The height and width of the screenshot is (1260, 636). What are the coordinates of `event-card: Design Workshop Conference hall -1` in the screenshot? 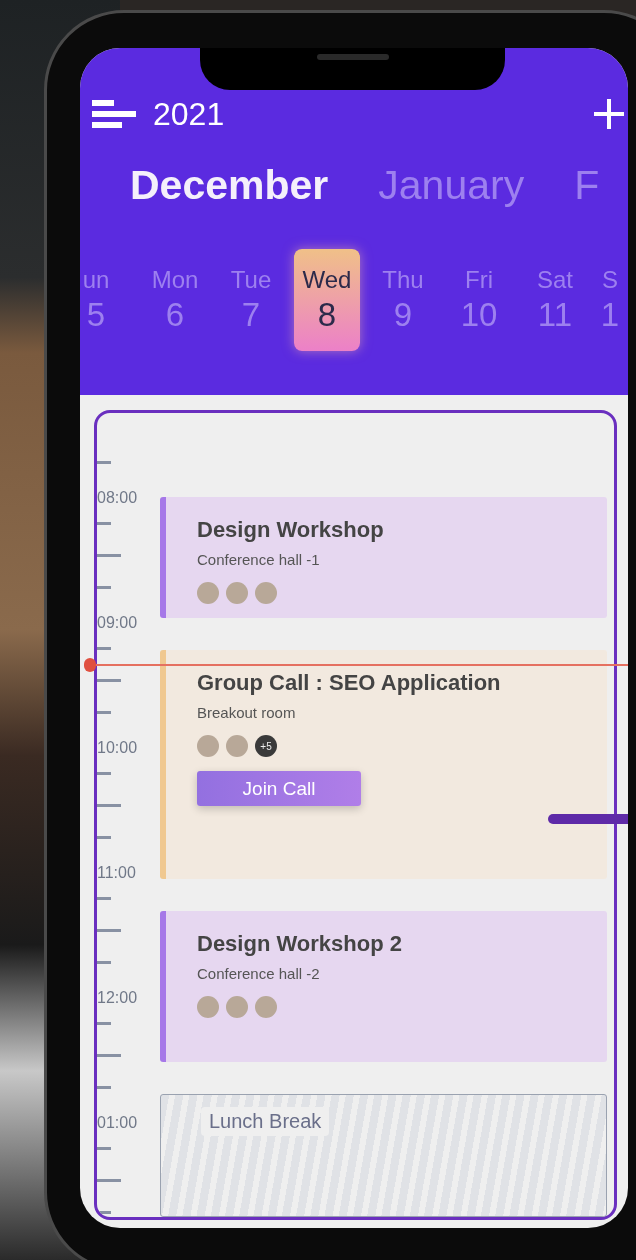 It's located at (383, 557).